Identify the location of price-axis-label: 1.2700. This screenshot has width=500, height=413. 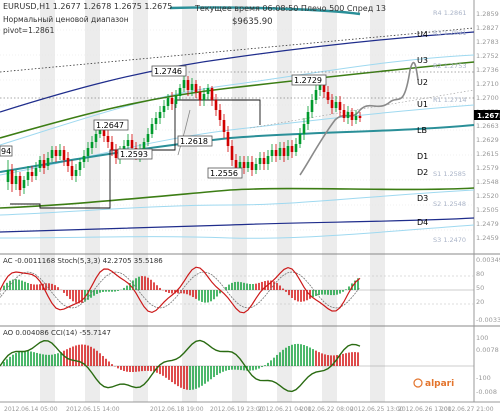
(487, 98).